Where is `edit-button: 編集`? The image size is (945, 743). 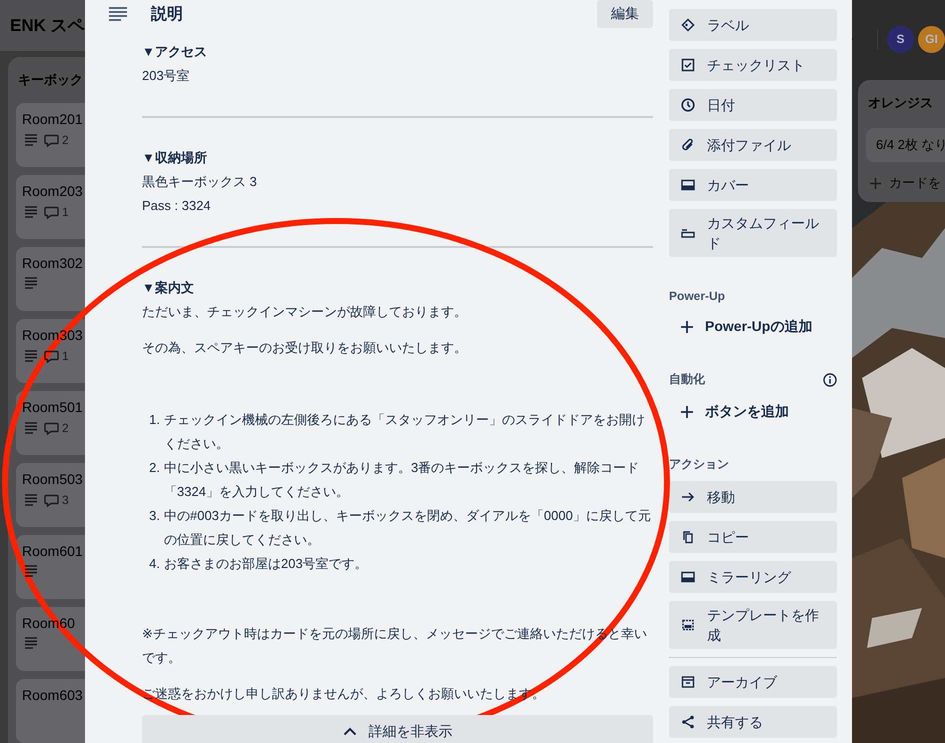
edit-button: 編集 is located at coordinates (625, 14).